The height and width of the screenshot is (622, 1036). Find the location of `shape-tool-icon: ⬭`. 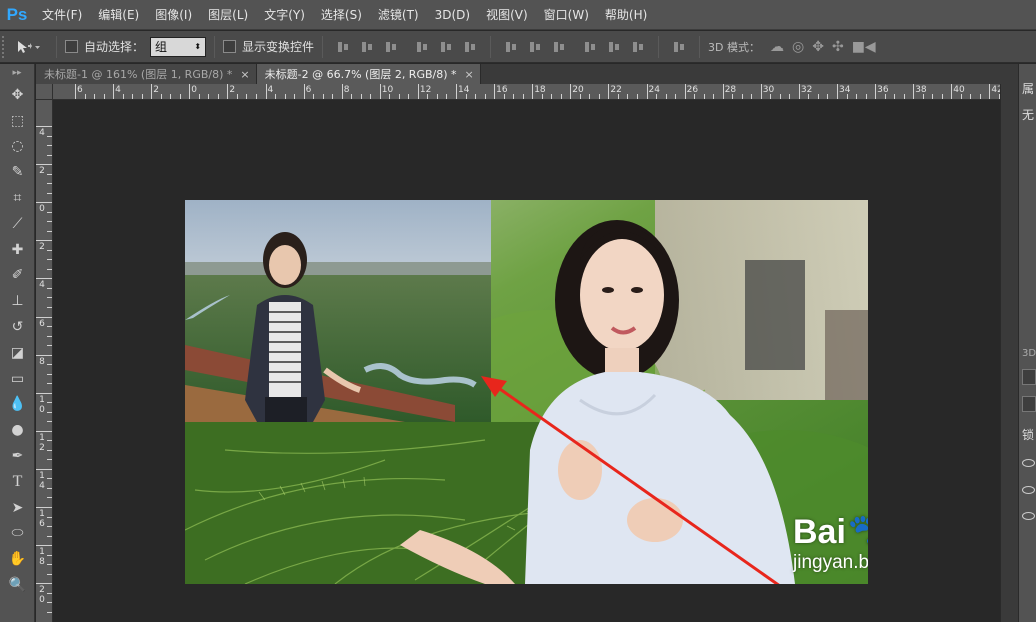

shape-tool-icon: ⬭ is located at coordinates (17, 534).